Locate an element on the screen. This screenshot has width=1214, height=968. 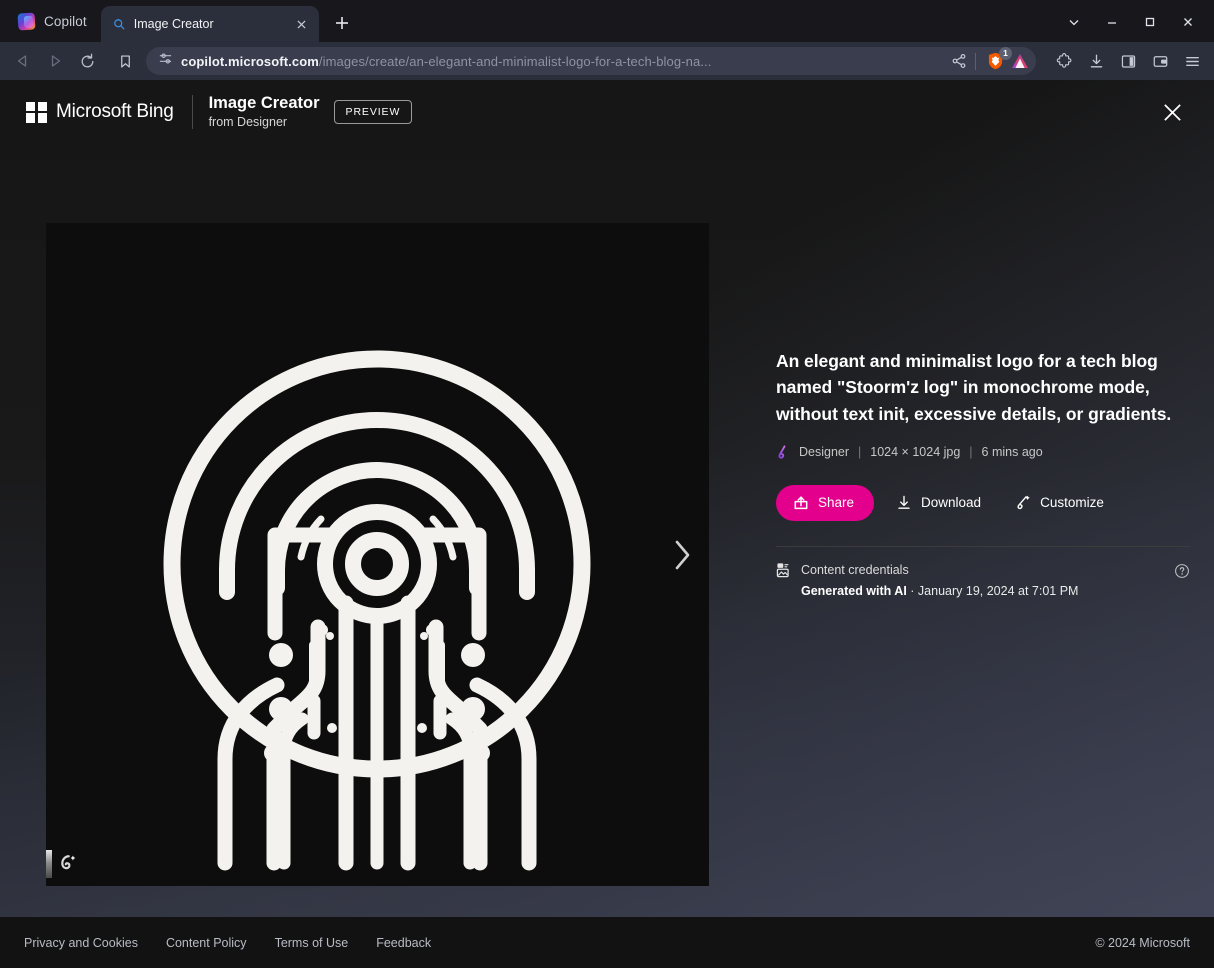
bing-logo-text: Microsoft Bing is located at coordinates (115, 111).